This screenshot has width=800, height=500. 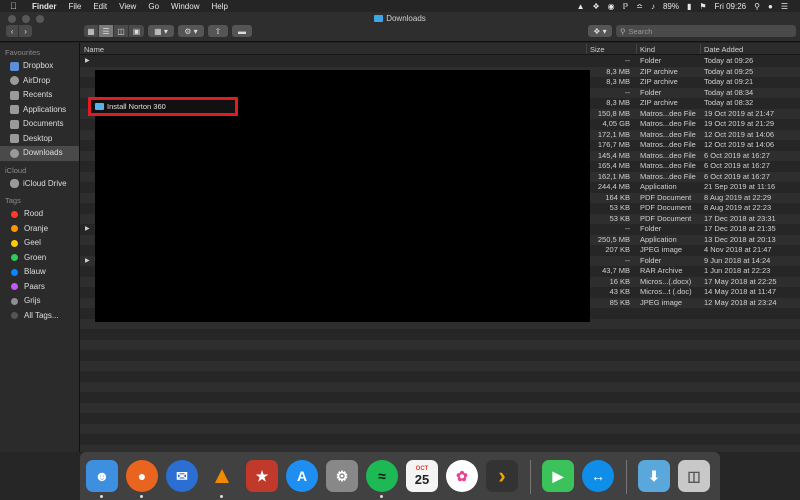 What do you see at coordinates (302, 476) in the screenshot?
I see `app-store-dock-icon: A` at bounding box center [302, 476].